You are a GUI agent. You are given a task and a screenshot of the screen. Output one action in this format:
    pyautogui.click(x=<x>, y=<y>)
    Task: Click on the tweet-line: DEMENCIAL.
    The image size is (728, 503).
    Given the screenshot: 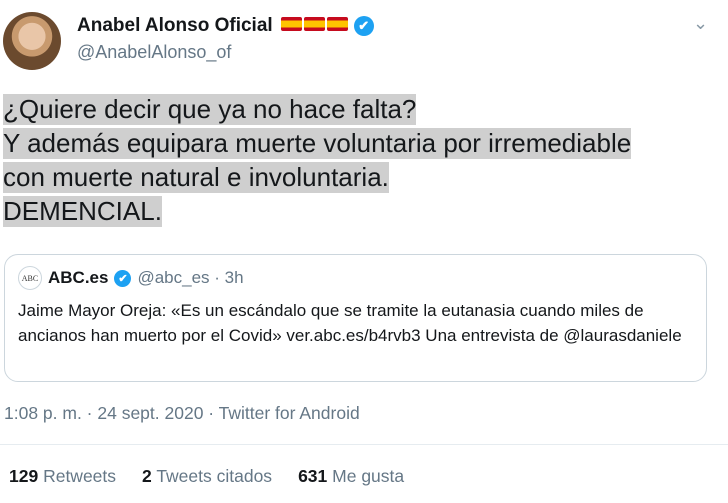 What is the action you would take?
    pyautogui.click(x=82, y=211)
    